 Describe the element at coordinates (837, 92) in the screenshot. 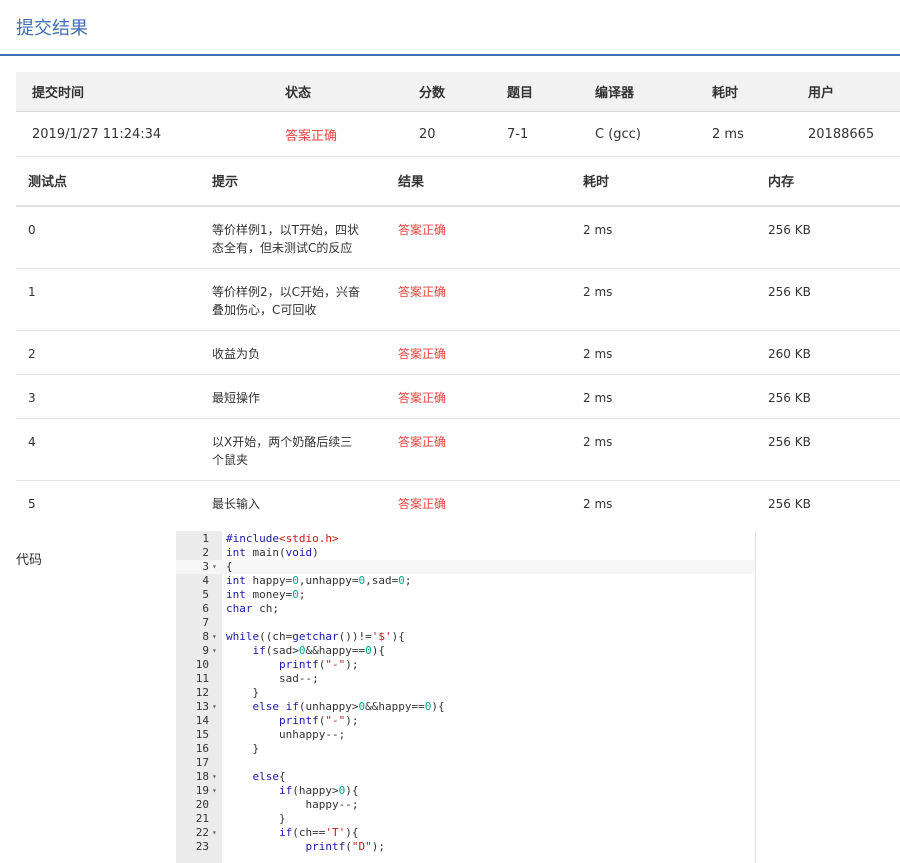

I see `col-user: 用户` at that location.